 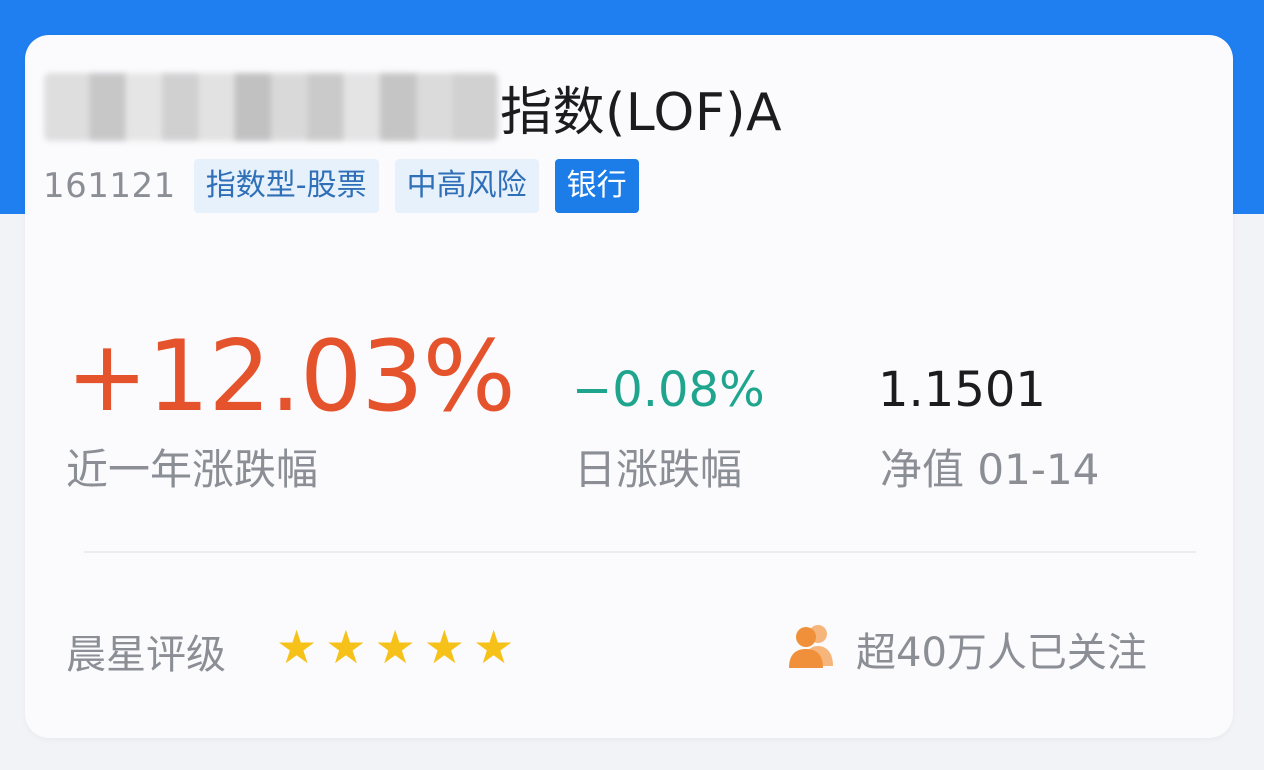 I want to click on fund-title: 指数(LOF)A, so click(x=413, y=107).